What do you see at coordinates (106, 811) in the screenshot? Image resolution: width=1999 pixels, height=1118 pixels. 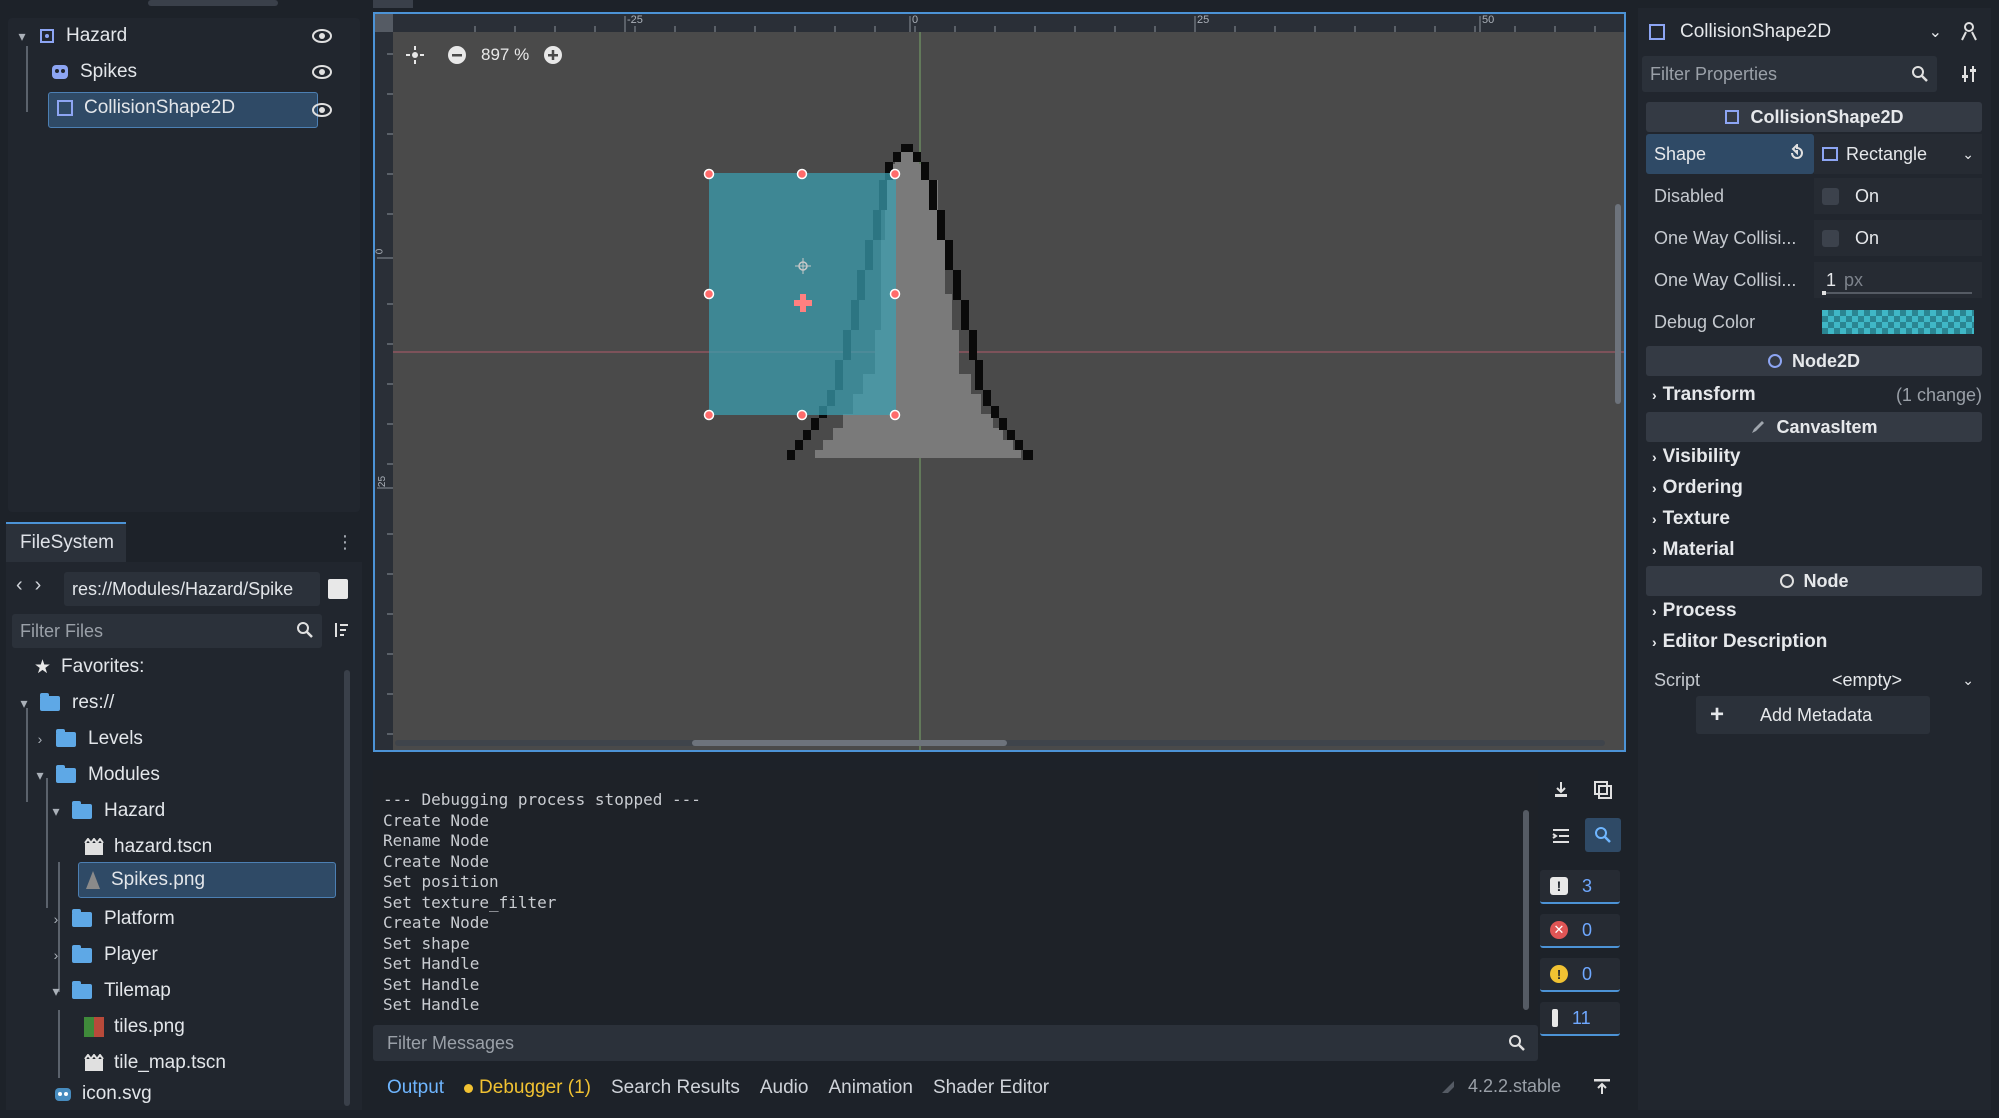 I see `fs-folder-hazard: ▾ Hazard` at bounding box center [106, 811].